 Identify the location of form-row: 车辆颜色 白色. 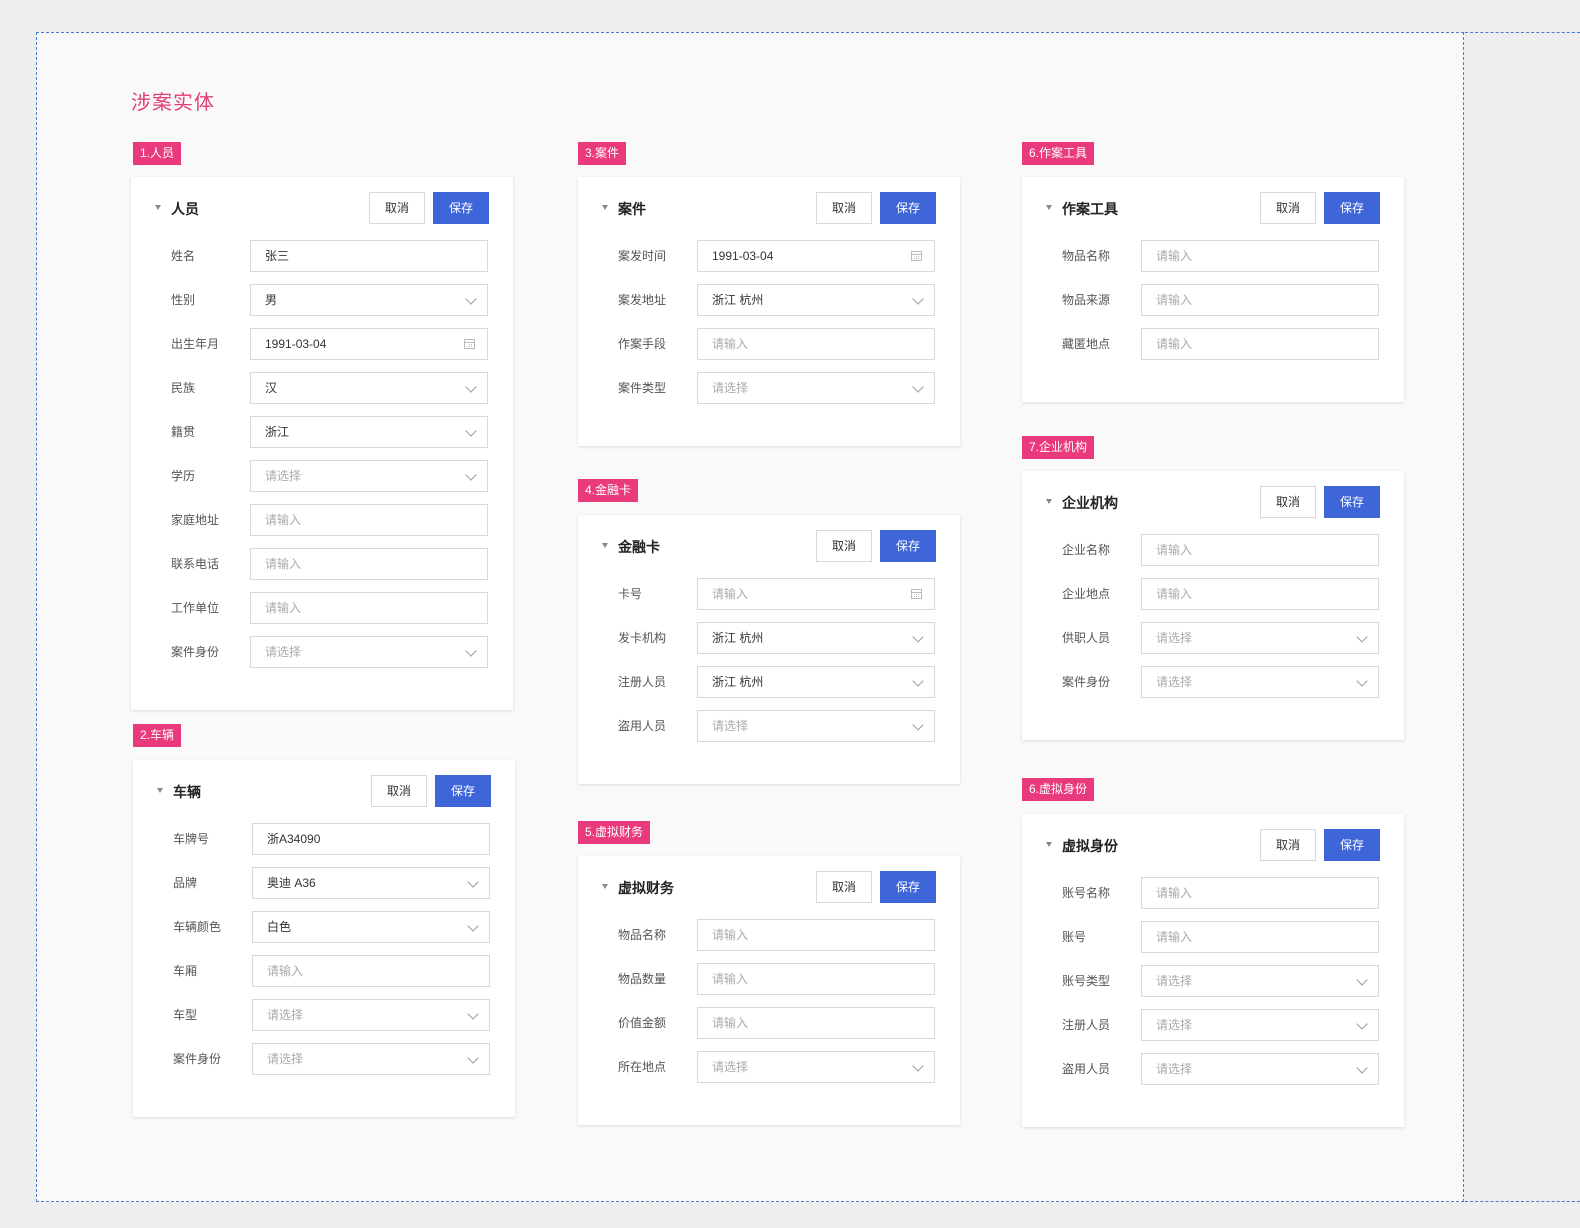
(324, 933).